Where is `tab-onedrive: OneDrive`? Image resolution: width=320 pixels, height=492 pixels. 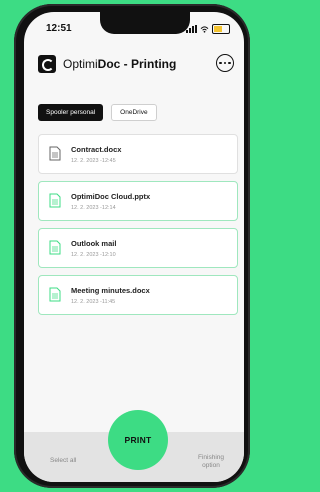
tab-onedrive: OneDrive is located at coordinates (134, 112).